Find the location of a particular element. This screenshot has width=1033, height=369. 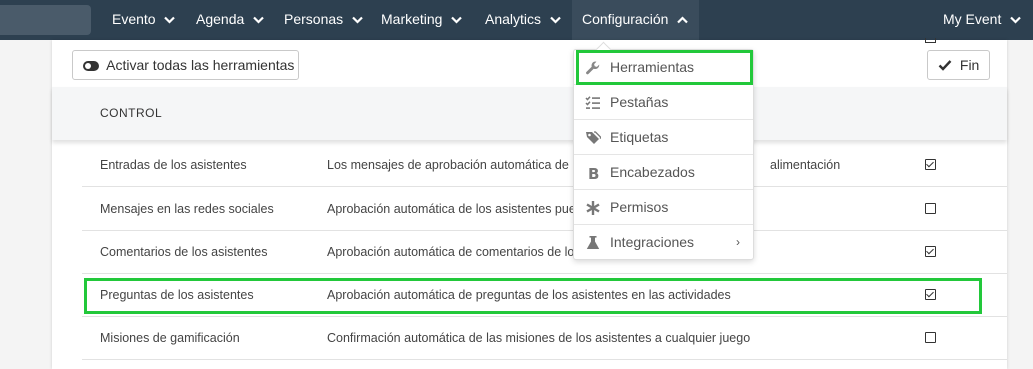

wrench-icon is located at coordinates (593, 68).